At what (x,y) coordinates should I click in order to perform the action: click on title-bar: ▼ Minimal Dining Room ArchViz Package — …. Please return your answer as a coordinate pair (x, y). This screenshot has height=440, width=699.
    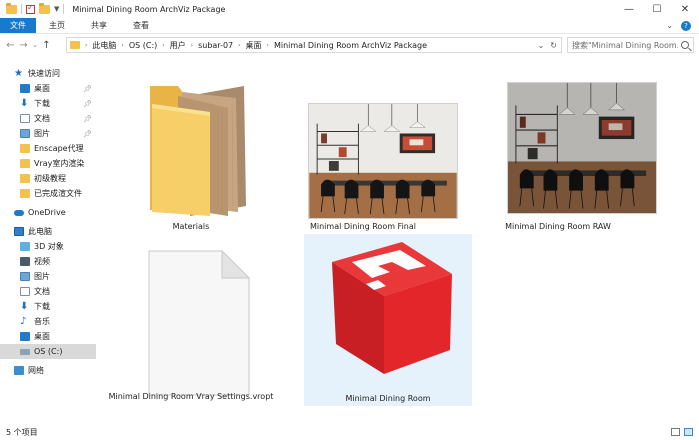
    Looking at the image, I should click on (349, 9).